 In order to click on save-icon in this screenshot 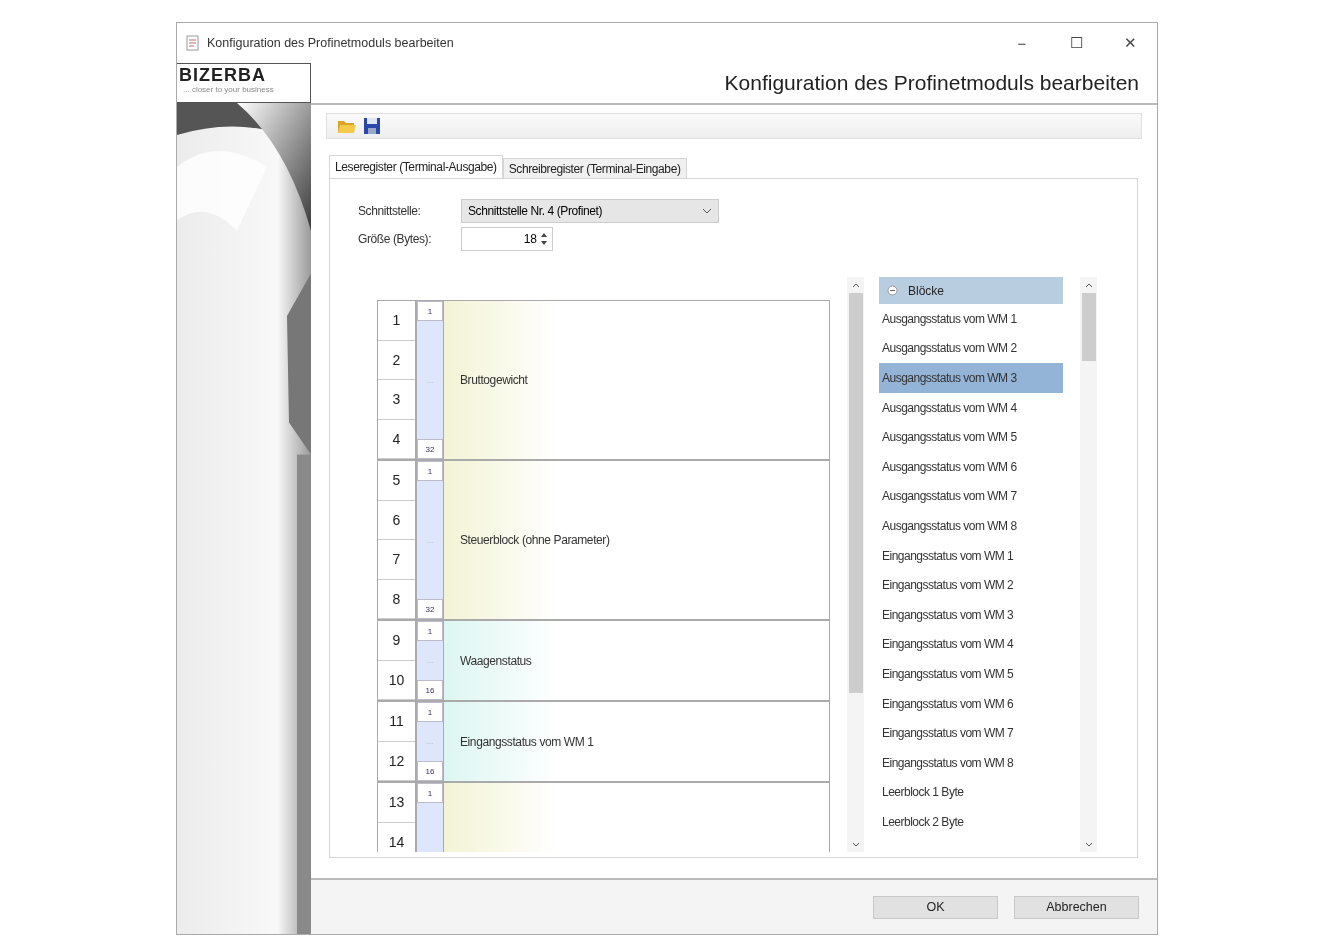, I will do `click(372, 126)`.